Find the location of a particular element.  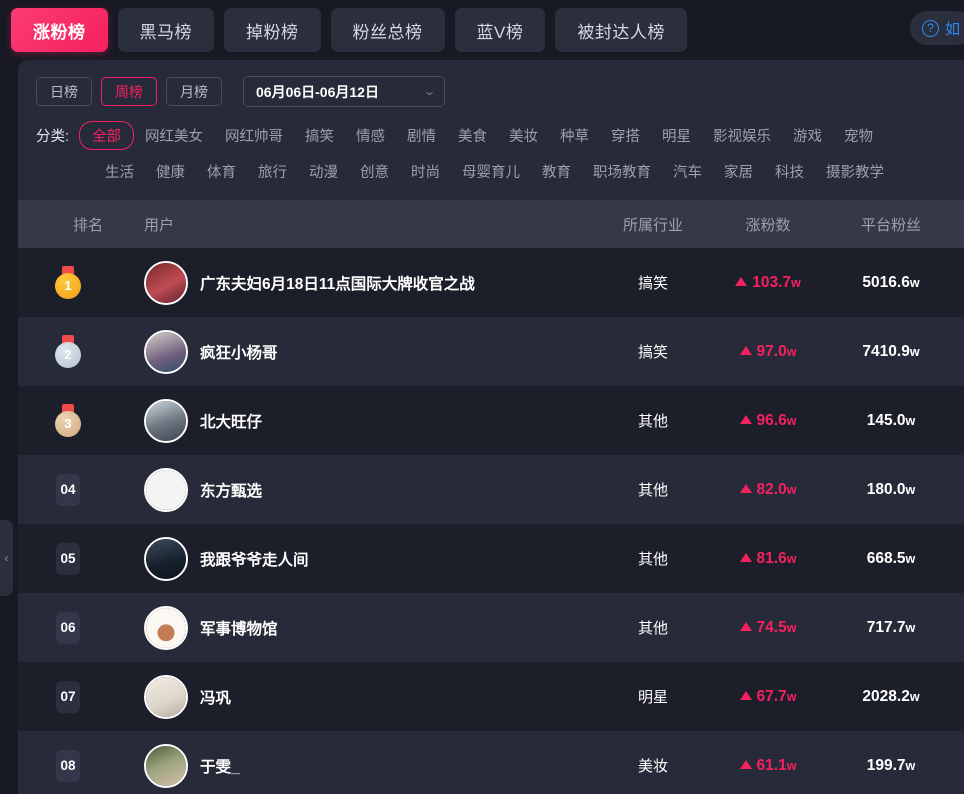

user-cell: 冯巩 is located at coordinates (358, 696).